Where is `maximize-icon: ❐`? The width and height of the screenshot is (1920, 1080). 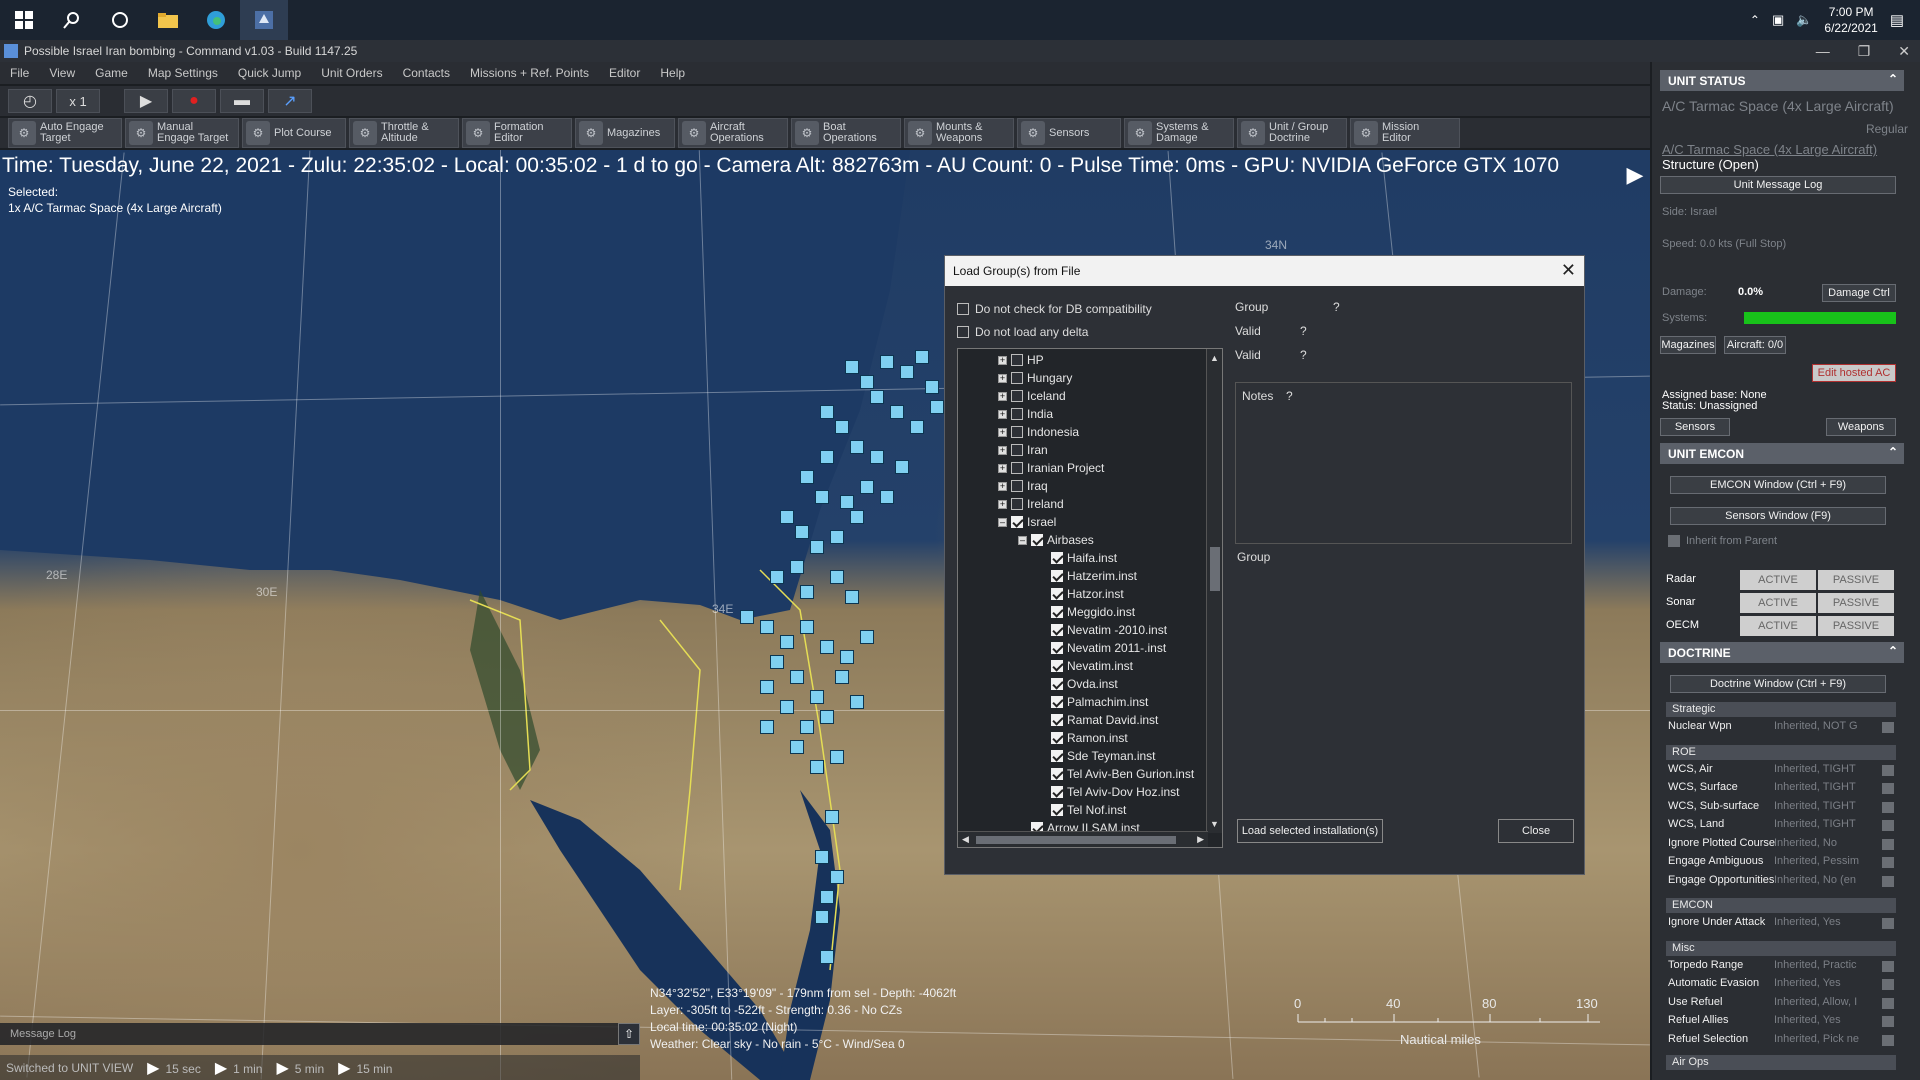 maximize-icon: ❐ is located at coordinates (1864, 51).